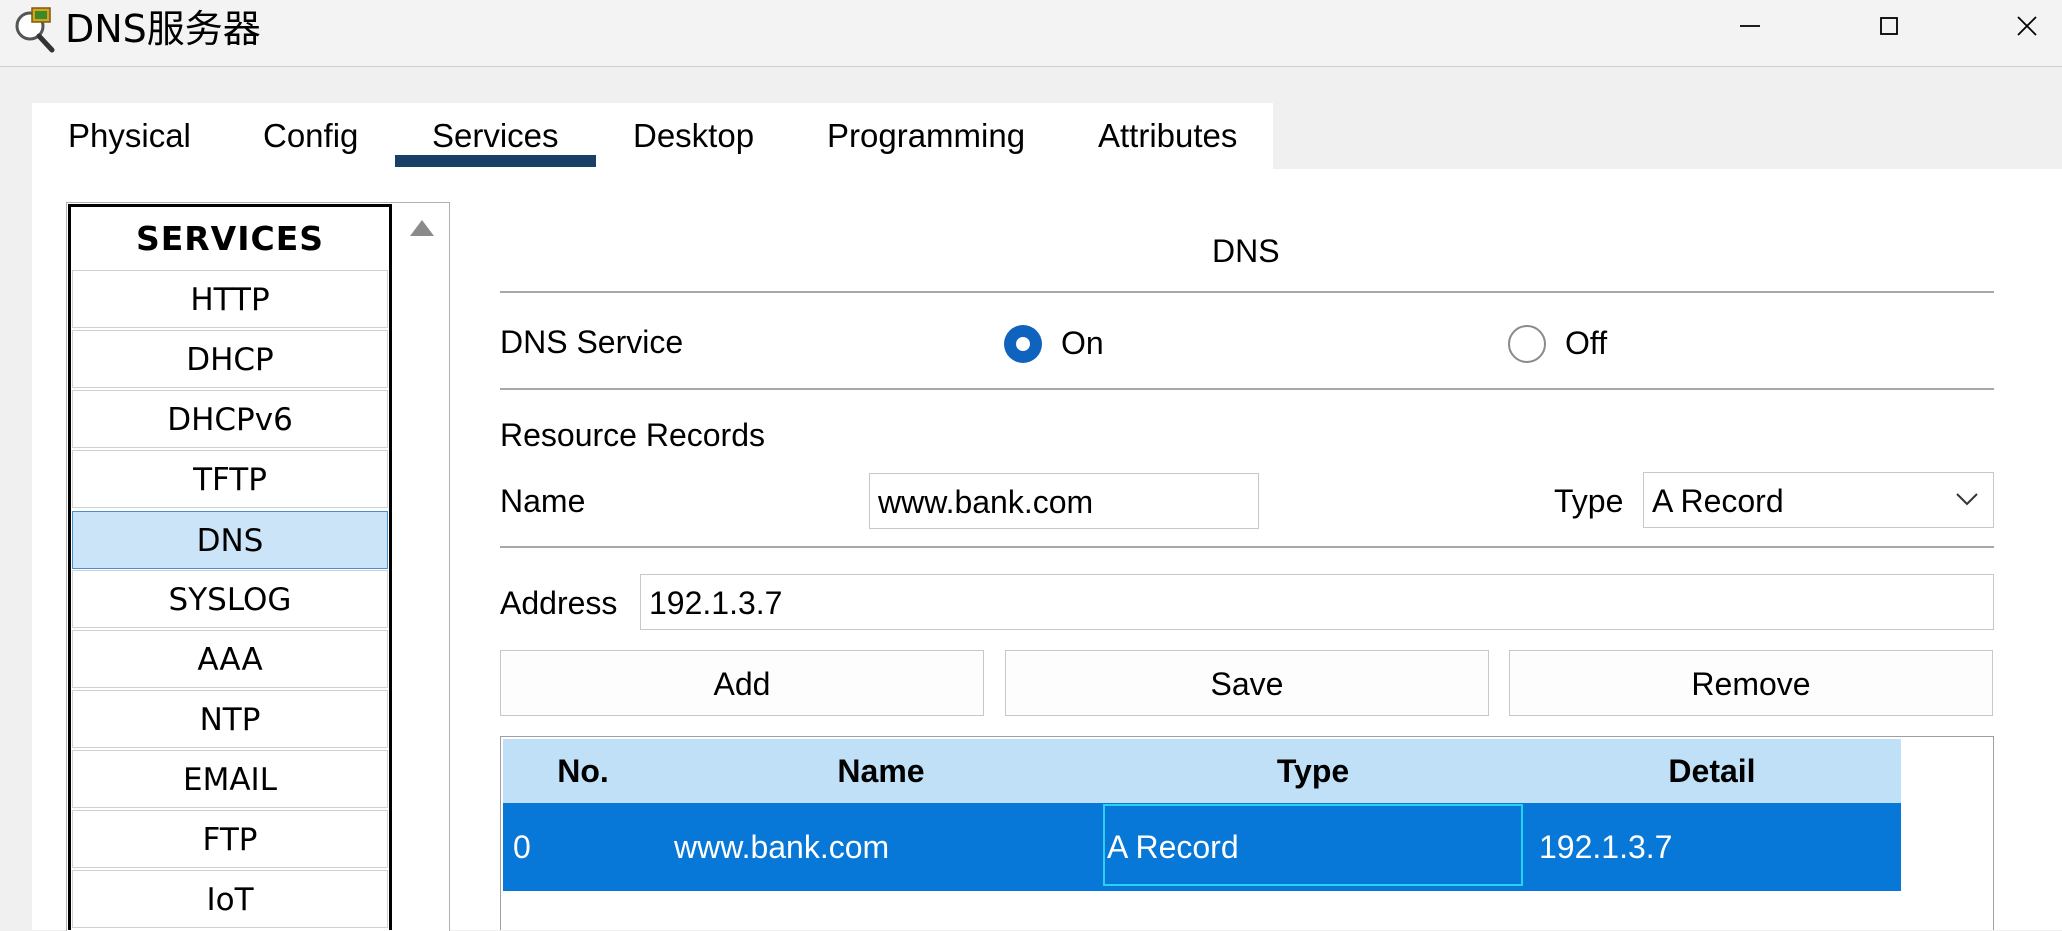  I want to click on close-button, so click(2017, 26).